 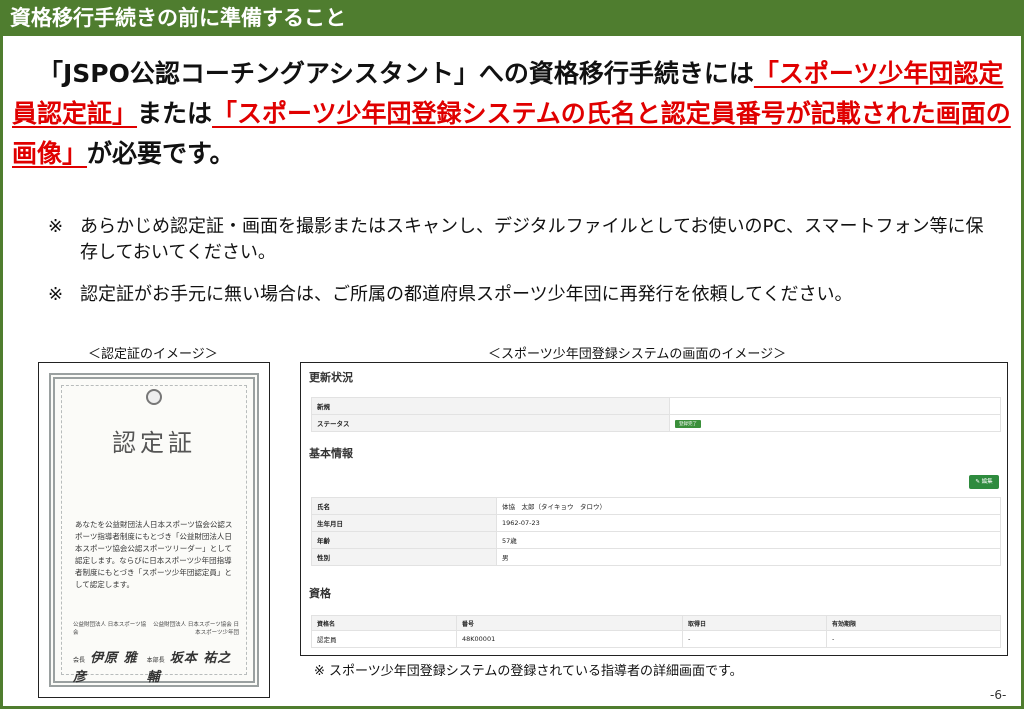 What do you see at coordinates (196, 629) in the screenshot?
I see `certificate-org-right: 公益財団法人 日本スポーツ協会 日本スポーツ少年団` at bounding box center [196, 629].